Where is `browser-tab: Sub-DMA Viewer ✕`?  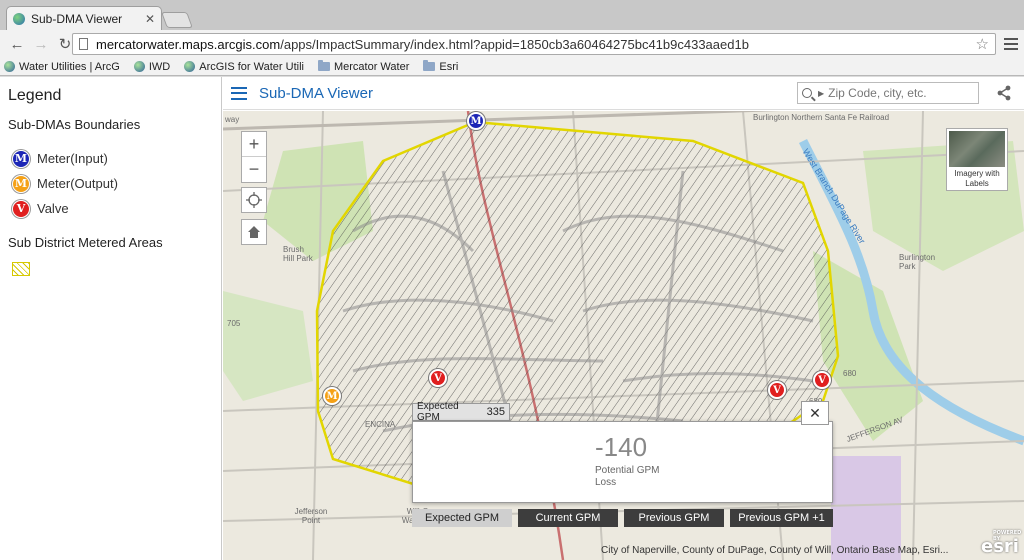
browser-tab: Sub-DMA Viewer ✕ is located at coordinates (84, 18).